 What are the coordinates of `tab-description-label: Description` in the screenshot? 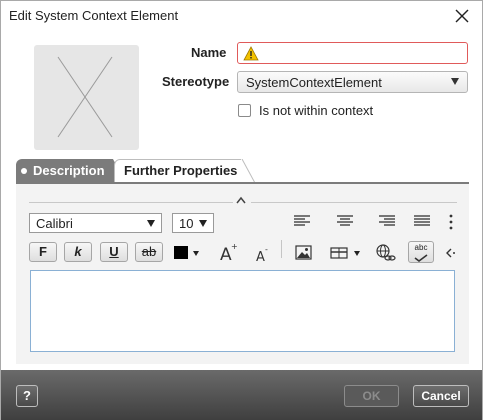 It's located at (69, 170).